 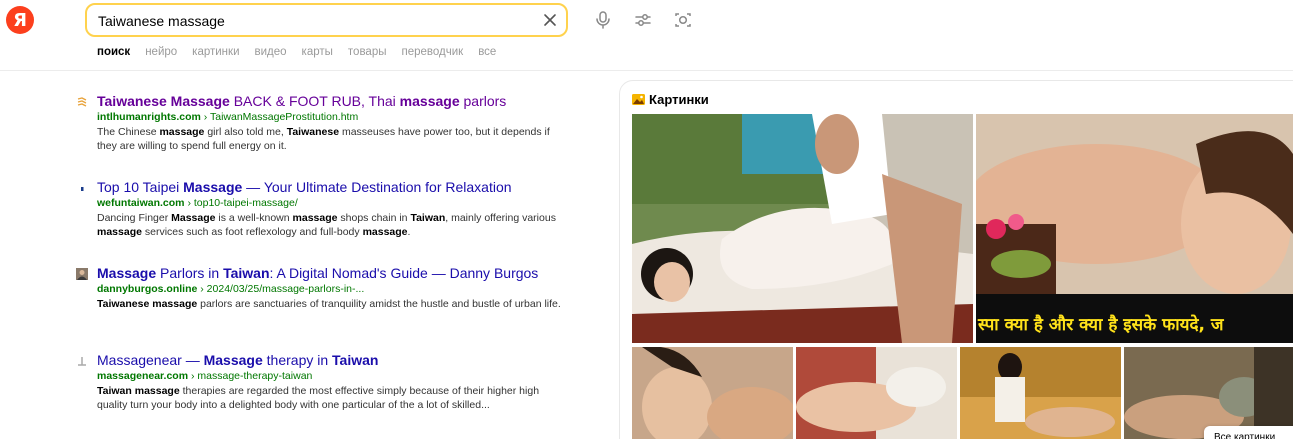 What do you see at coordinates (314, 101) in the screenshot?
I see `text-fragment: BACK & FOOT RUB, Thai` at bounding box center [314, 101].